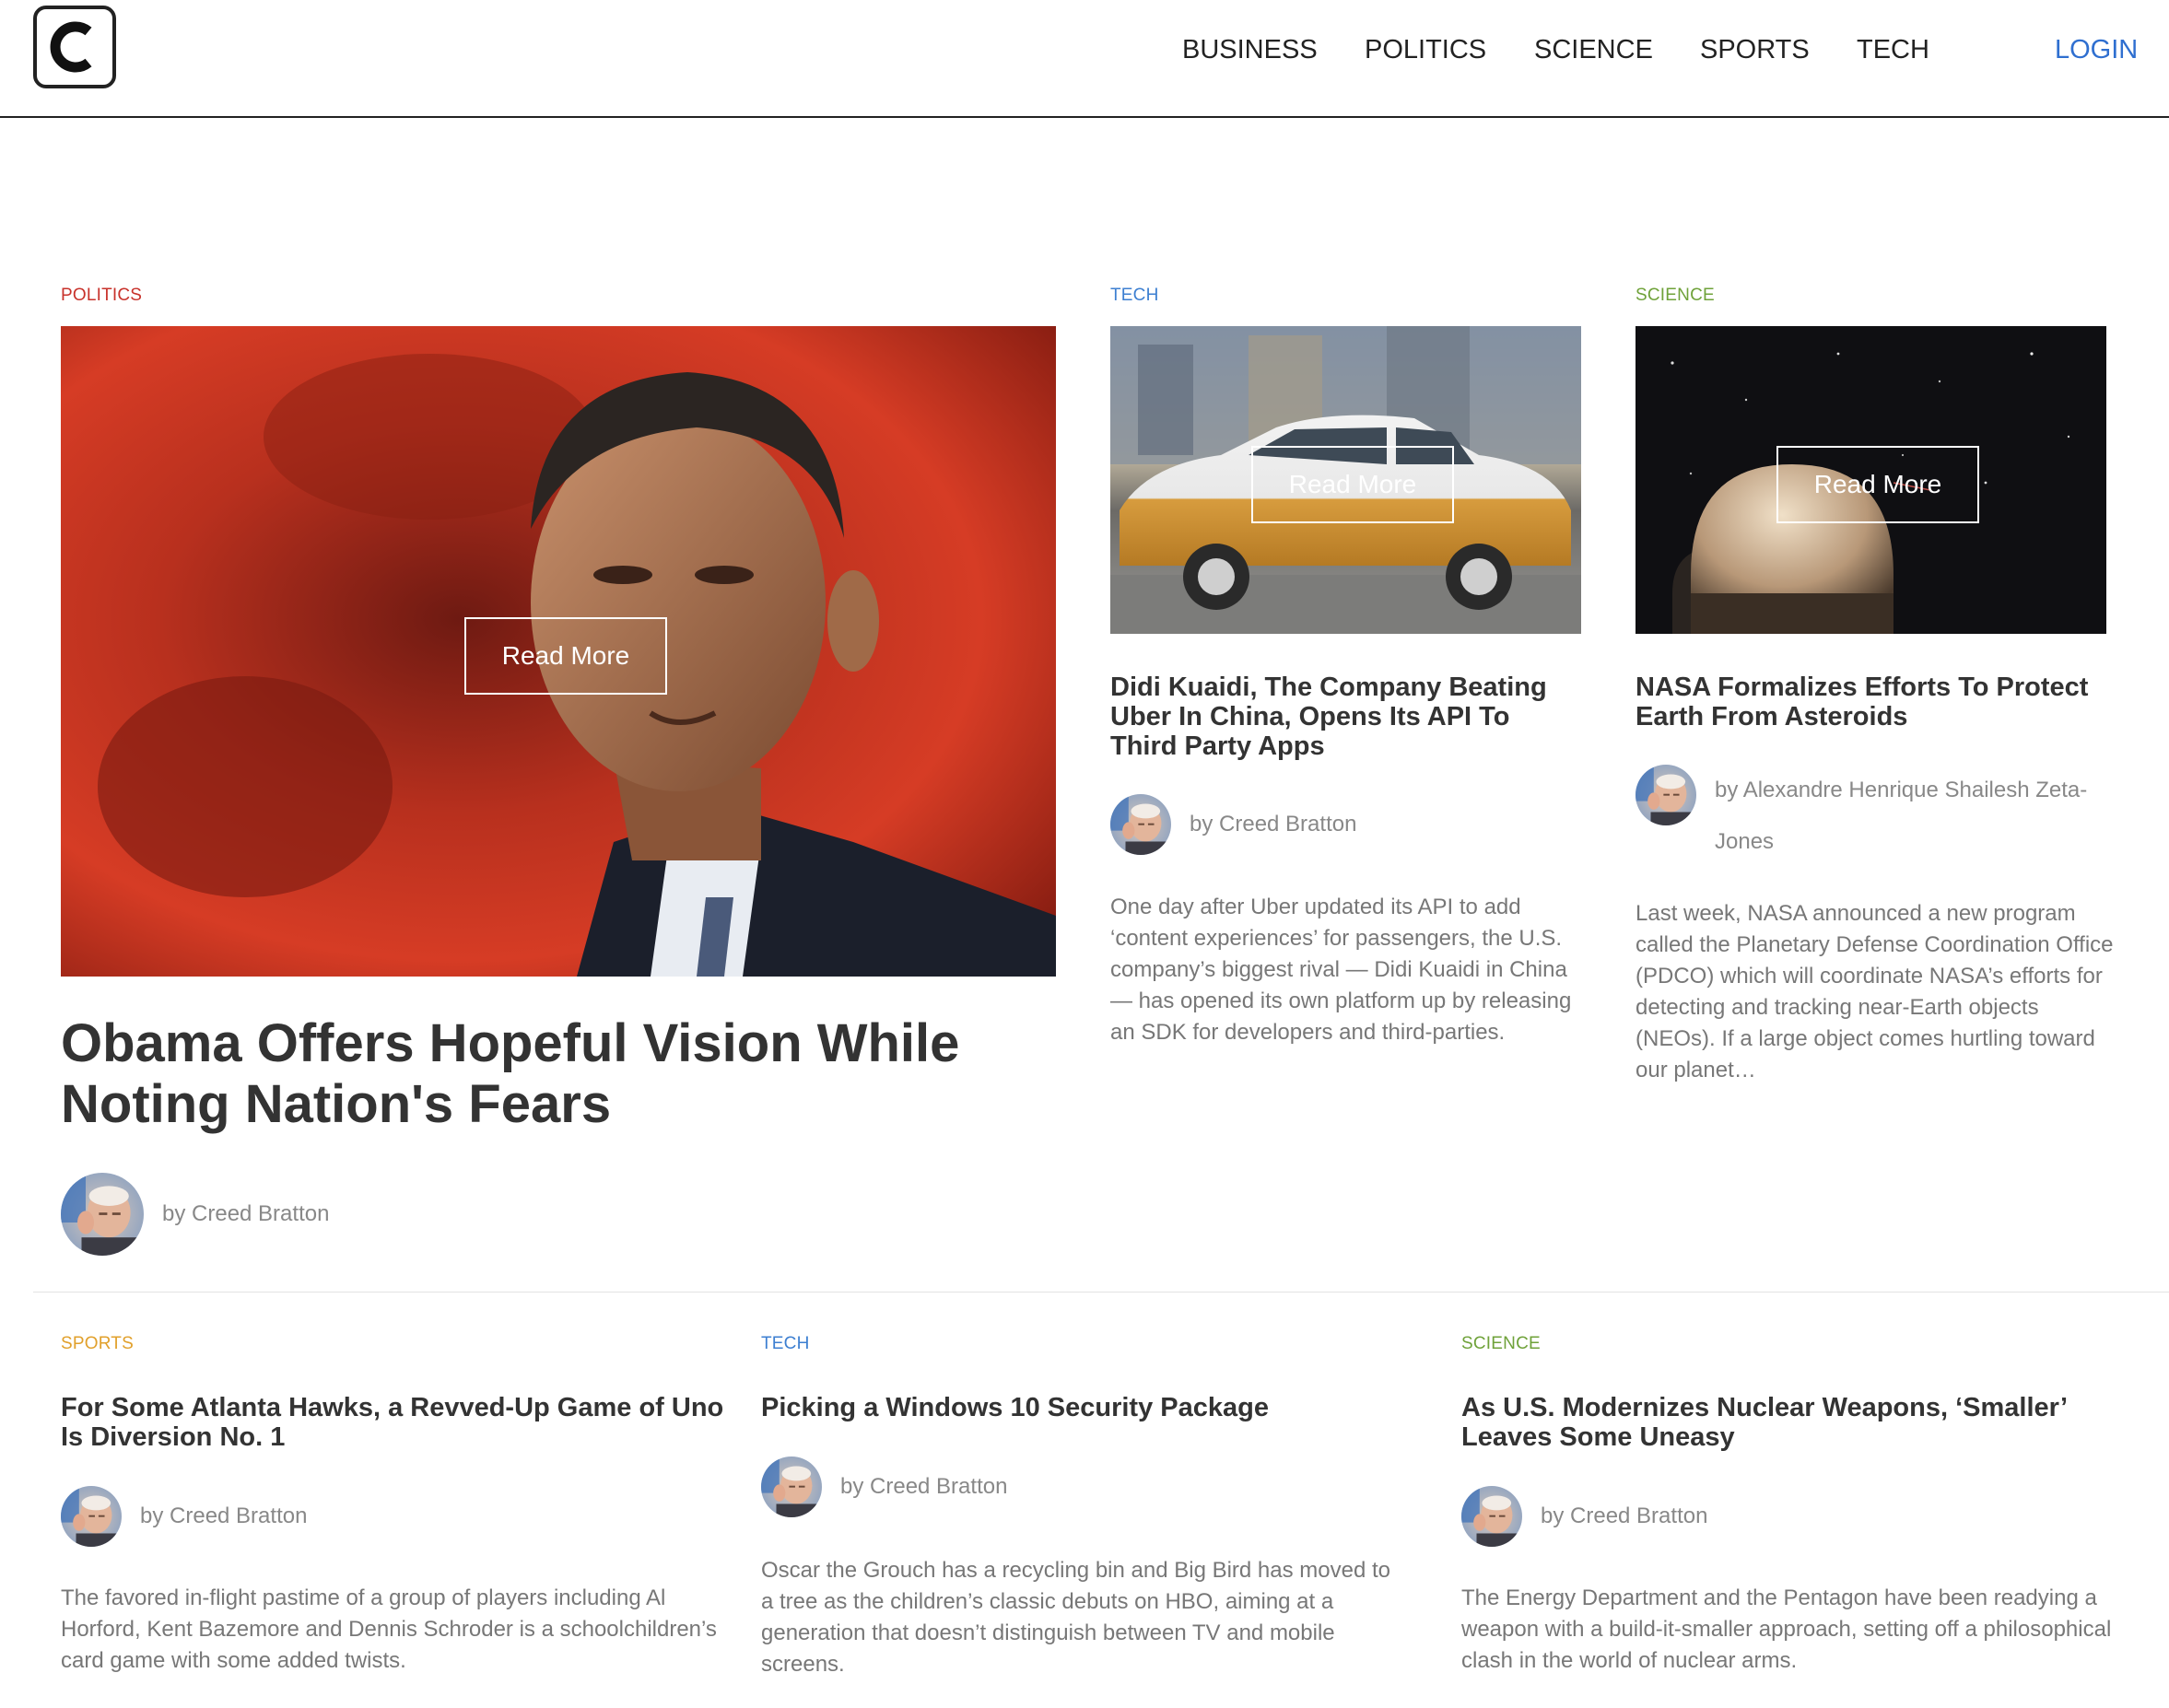 The height and width of the screenshot is (1708, 2169). I want to click on top-article-1-author: by Creed Bratton, so click(1233, 824).